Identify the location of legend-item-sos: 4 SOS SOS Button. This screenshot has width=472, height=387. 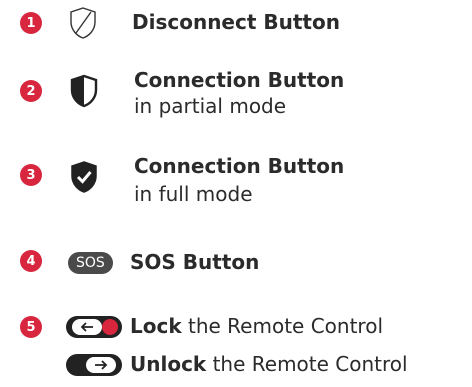
(236, 265).